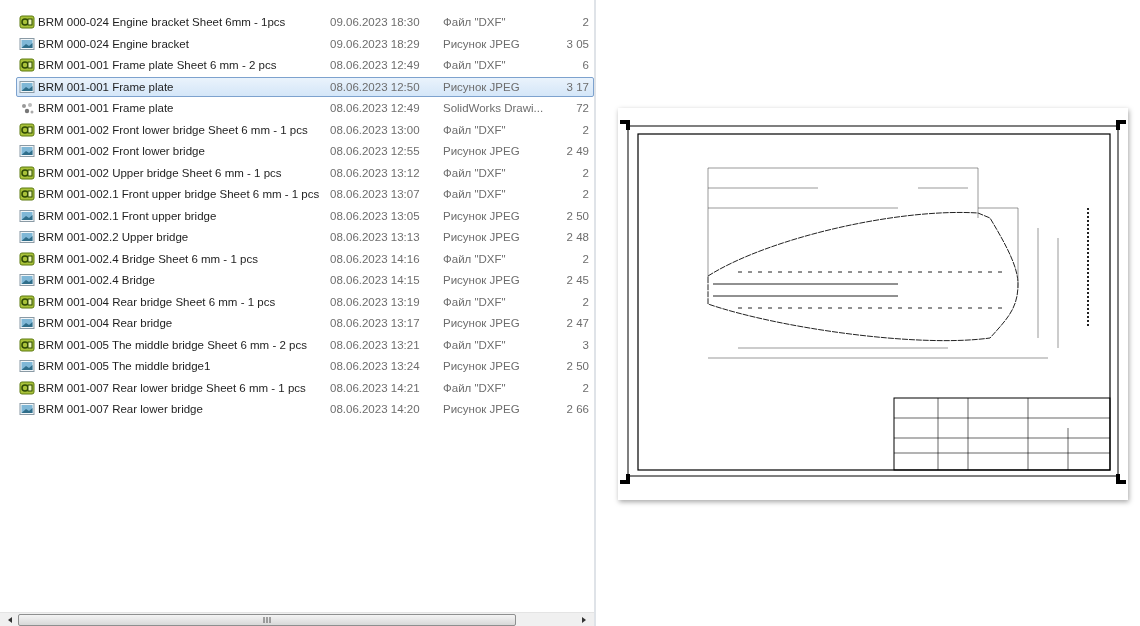 The image size is (1140, 626). Describe the element at coordinates (305, 151) in the screenshot. I see `file-row: BRM 001-002 Front lower bridge 08.06.2023 12:55 Рисунок JPEG 2 49` at that location.